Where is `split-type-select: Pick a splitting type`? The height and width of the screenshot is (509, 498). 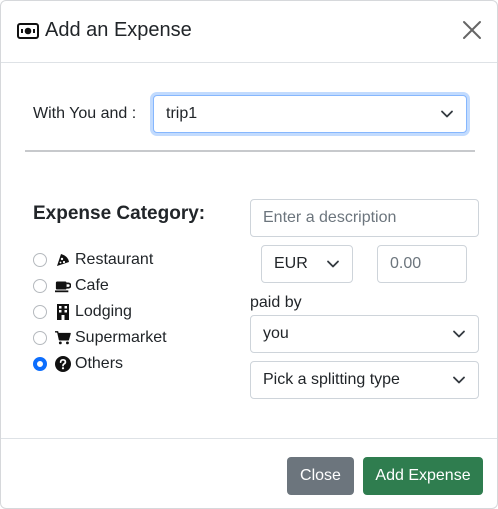
split-type-select: Pick a splitting type is located at coordinates (364, 380).